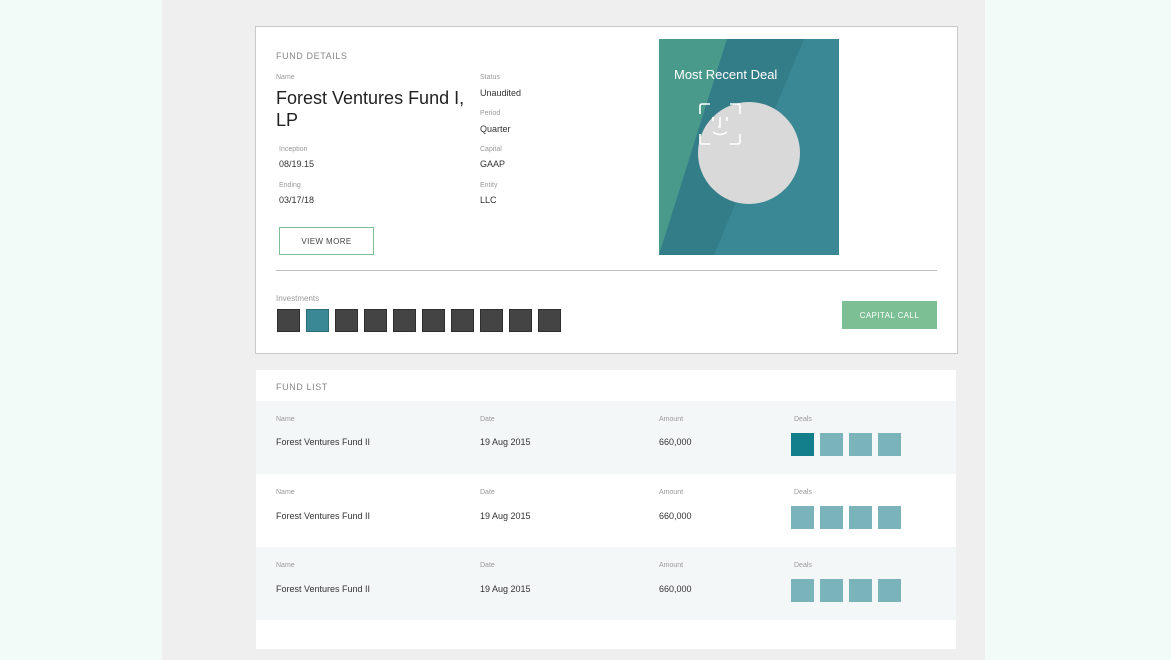  I want to click on ending-label: Ending, so click(290, 185).